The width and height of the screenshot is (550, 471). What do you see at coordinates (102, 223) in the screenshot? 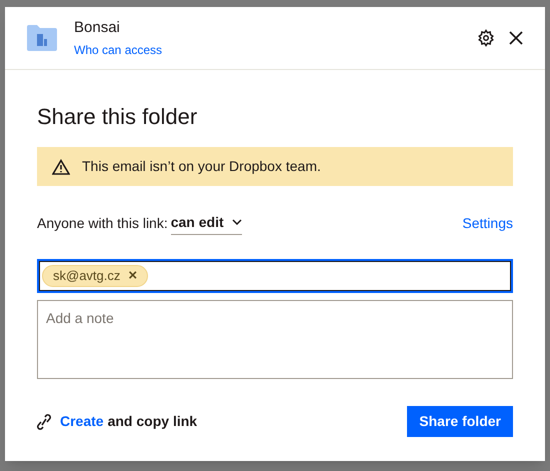
I see `link-access-label: Anyone with this link:` at bounding box center [102, 223].